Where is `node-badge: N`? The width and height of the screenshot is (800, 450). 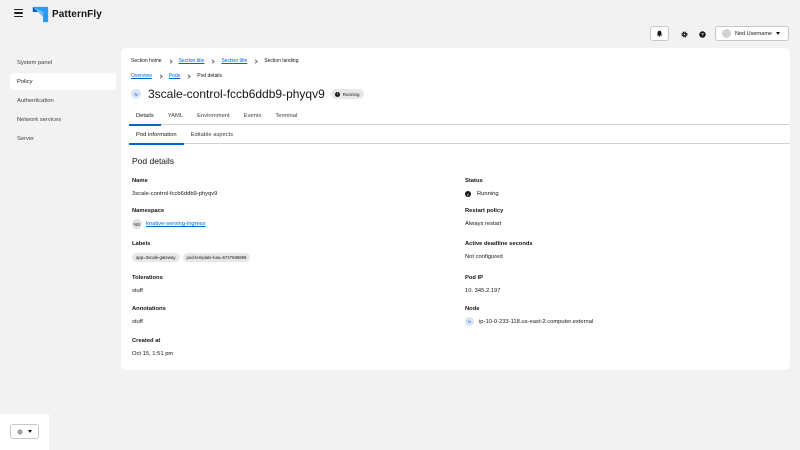 node-badge: N is located at coordinates (469, 321).